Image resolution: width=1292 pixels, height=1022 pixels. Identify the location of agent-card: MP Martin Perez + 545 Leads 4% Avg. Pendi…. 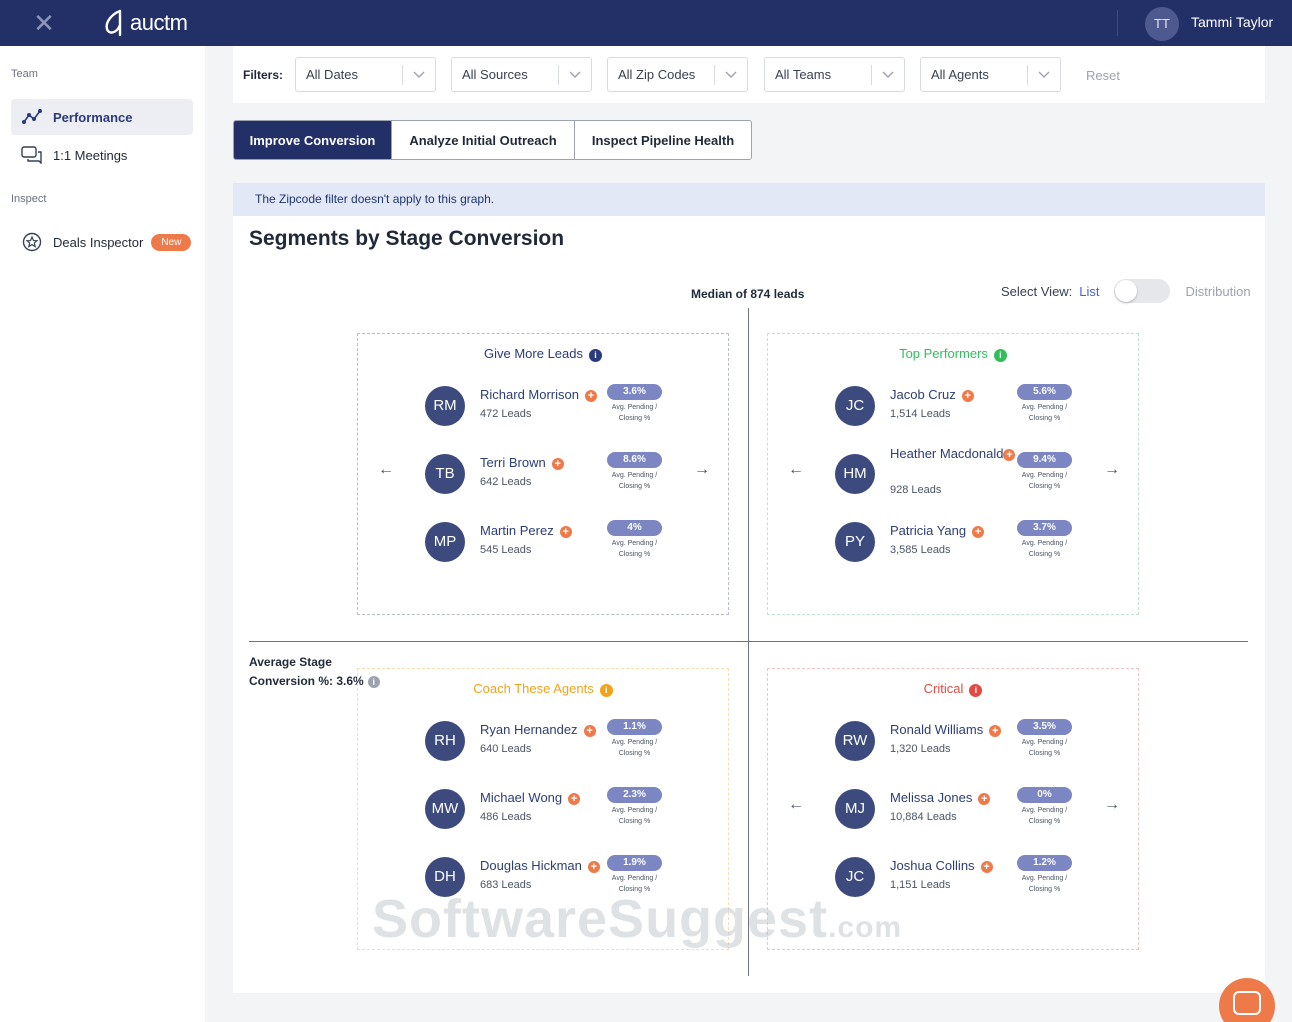
(545, 542).